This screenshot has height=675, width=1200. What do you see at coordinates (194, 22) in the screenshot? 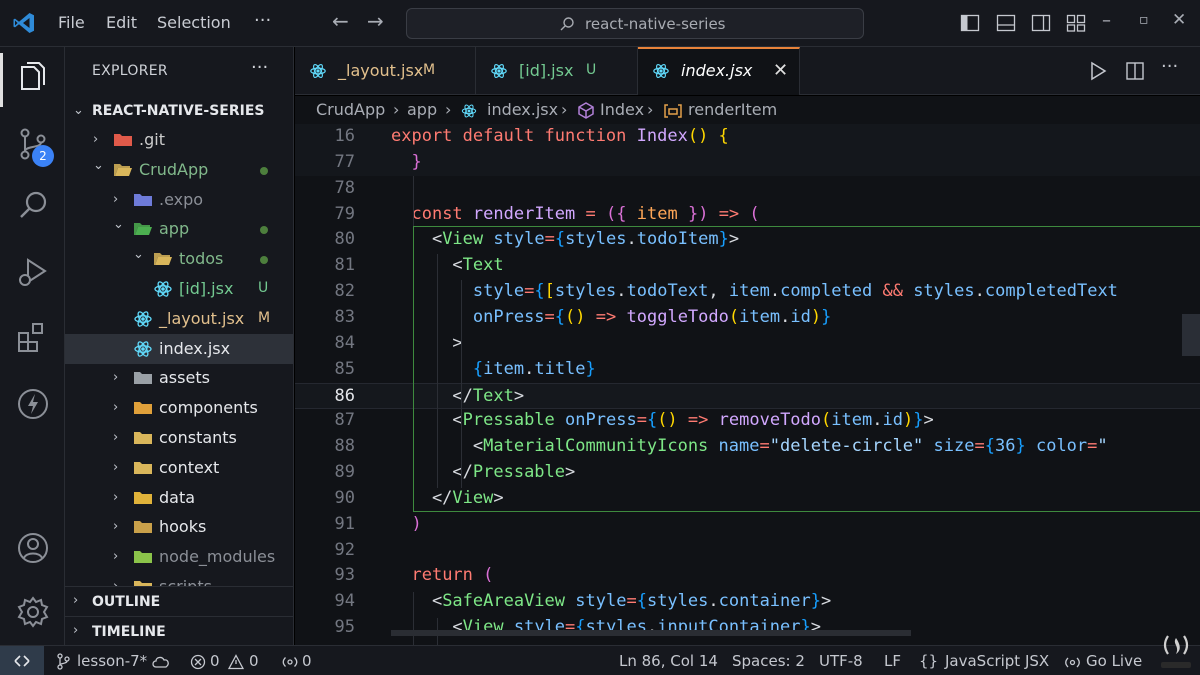
I see `menu-selection: Selection` at bounding box center [194, 22].